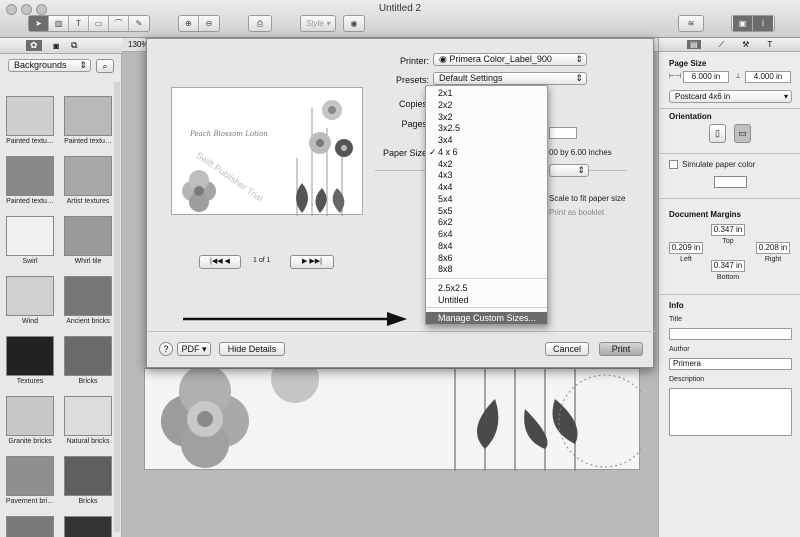 This screenshot has height=537, width=800. What do you see at coordinates (730, 364) in the screenshot?
I see `author-field: Primera` at bounding box center [730, 364].